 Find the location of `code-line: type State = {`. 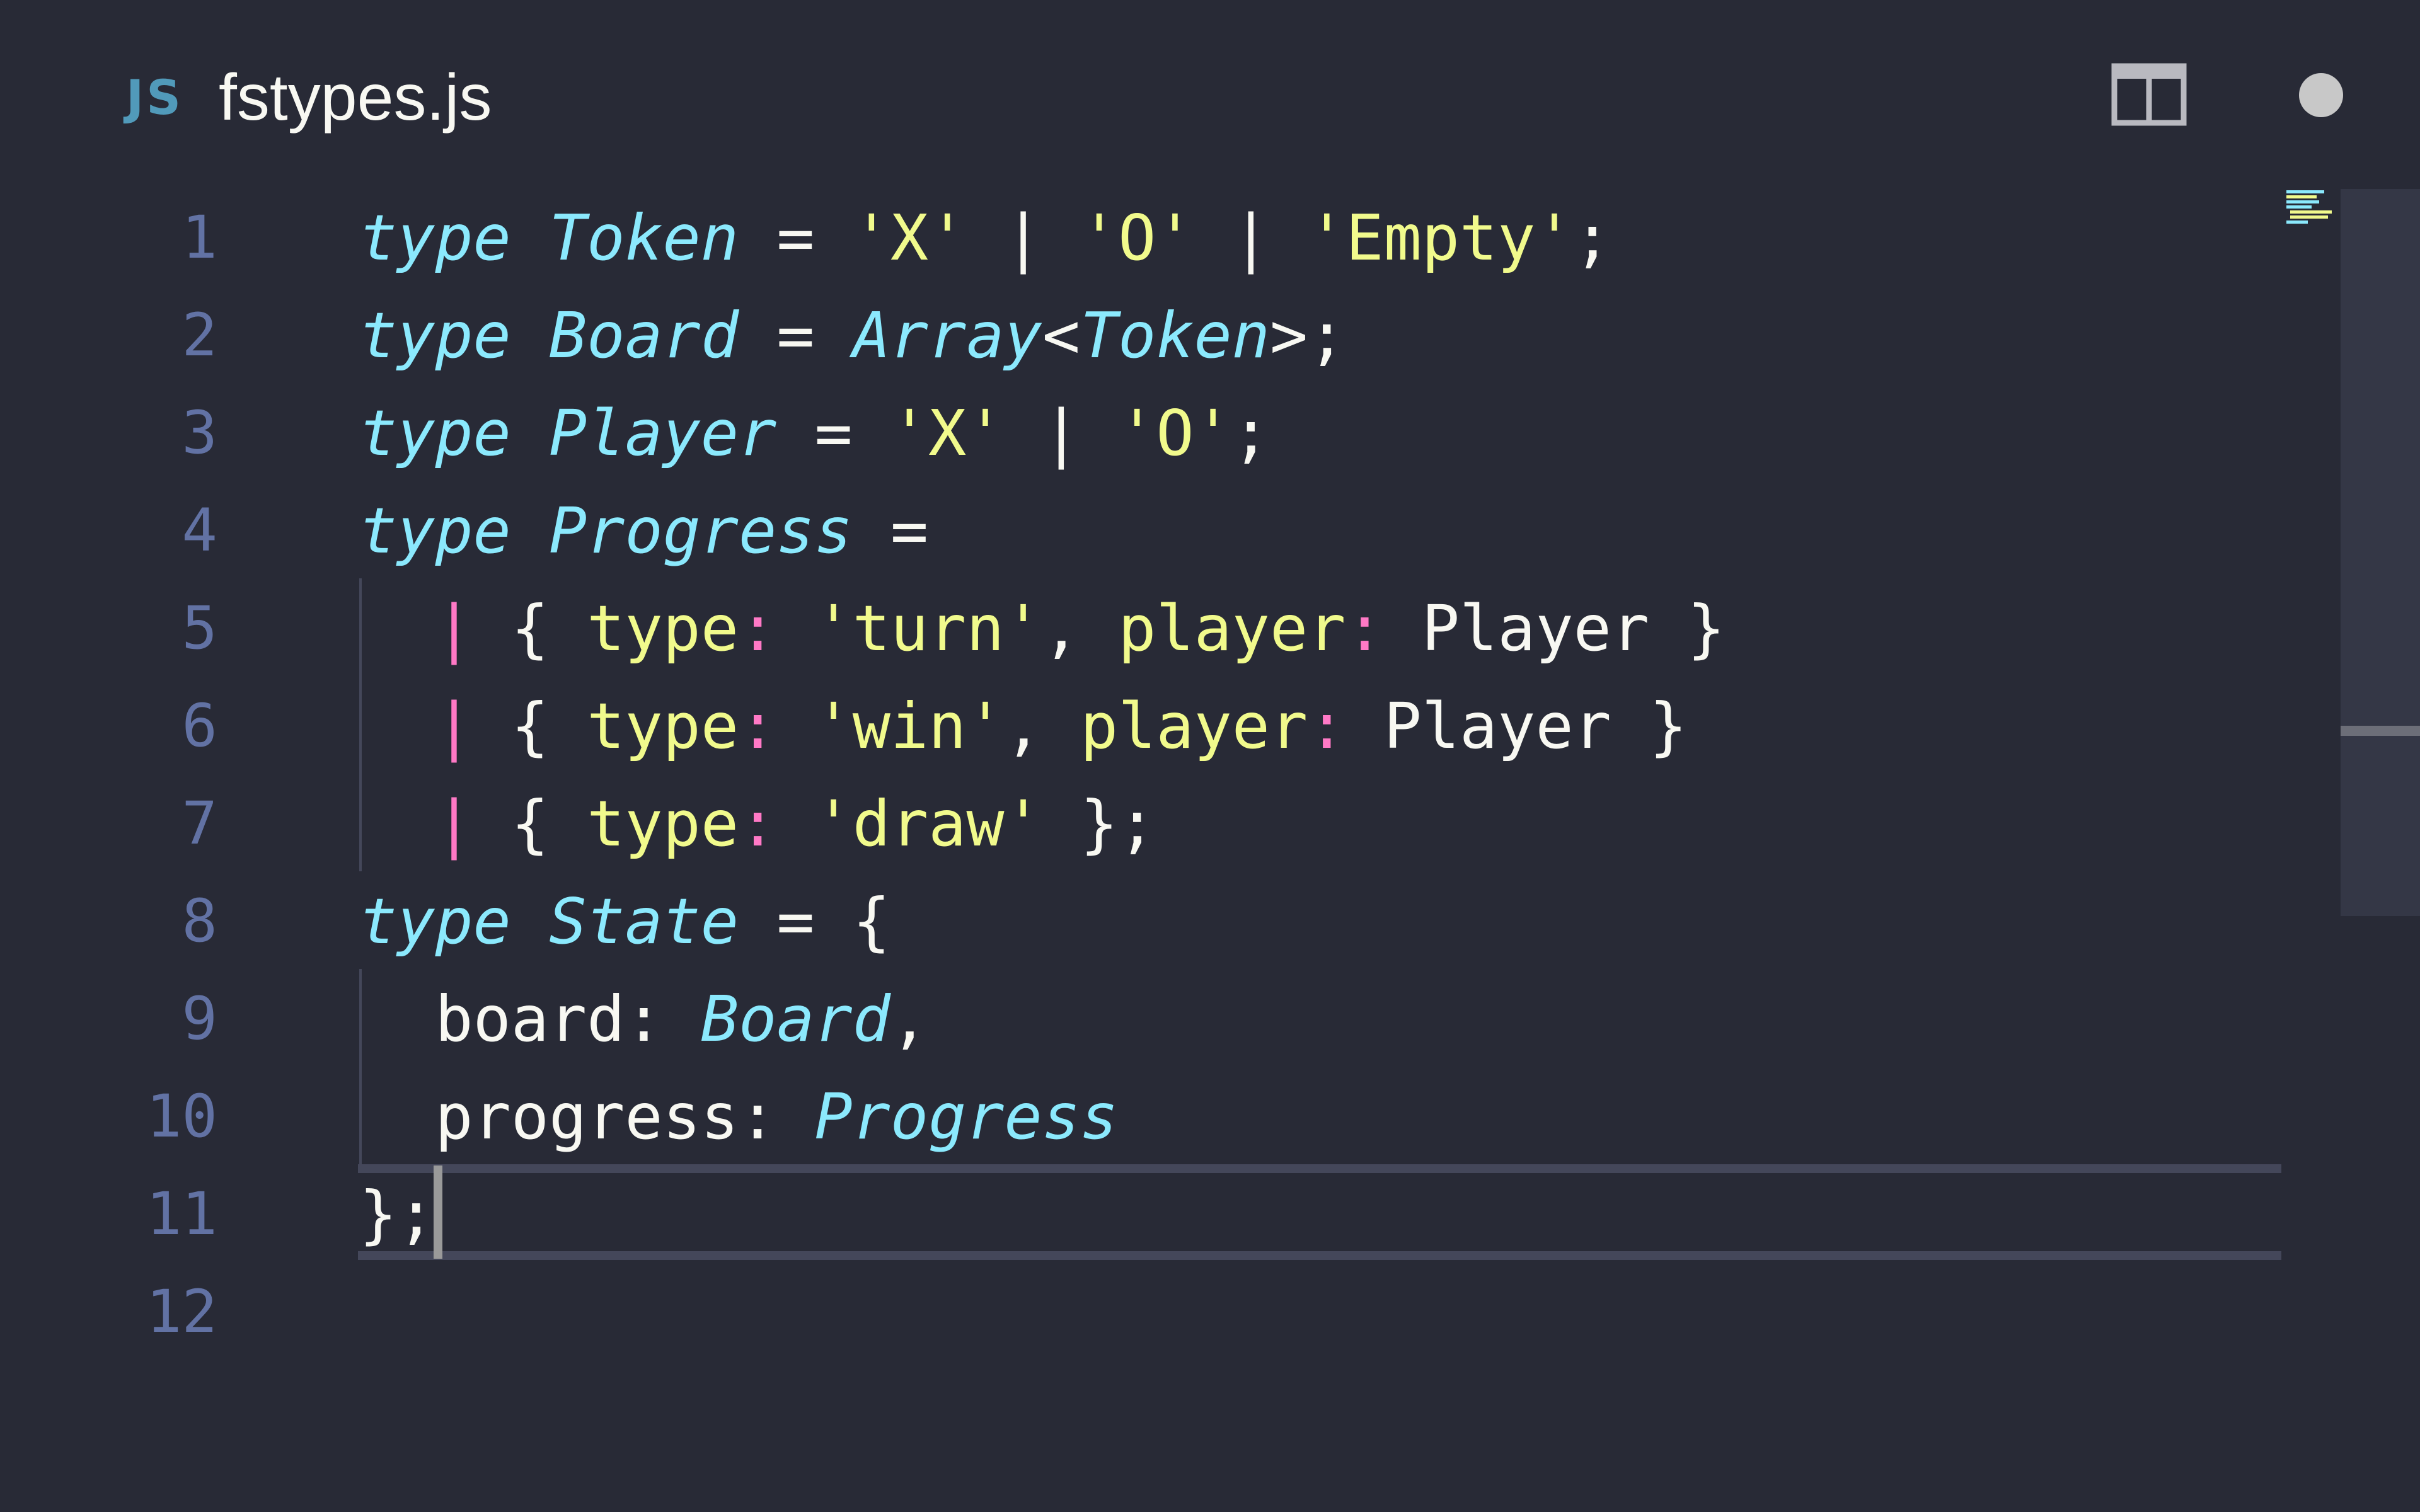

code-line: type State = { is located at coordinates (624, 921).